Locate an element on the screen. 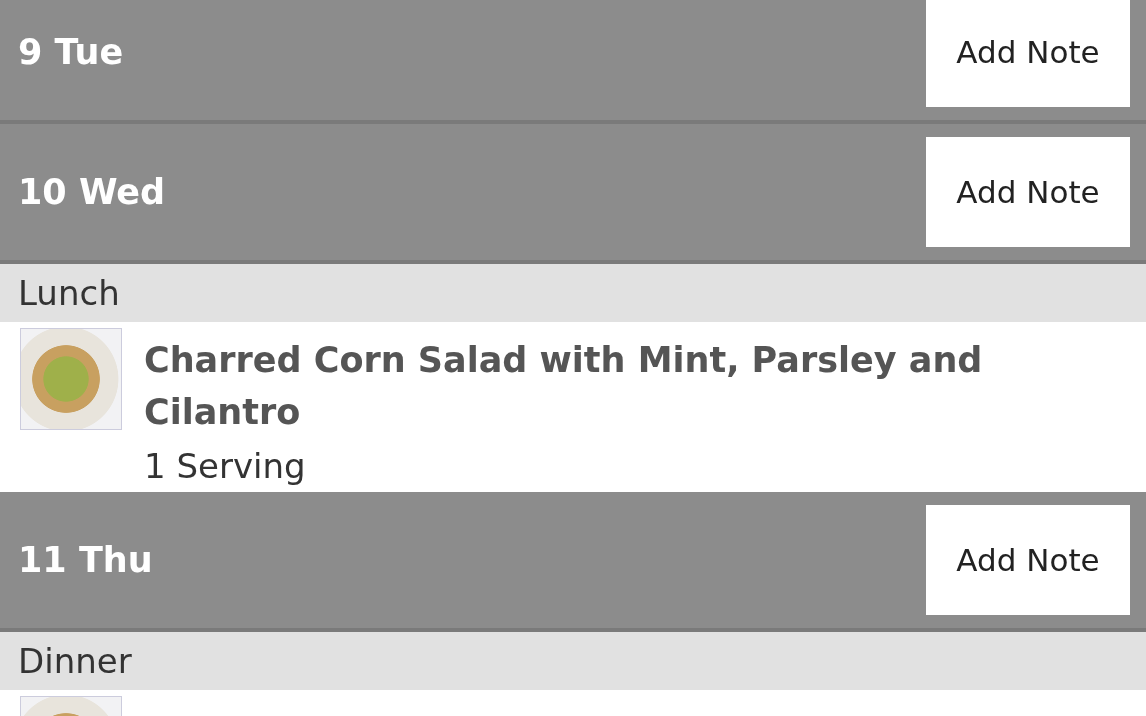 This screenshot has width=1146, height=716. day-date: 11 Thu is located at coordinates (85, 560).